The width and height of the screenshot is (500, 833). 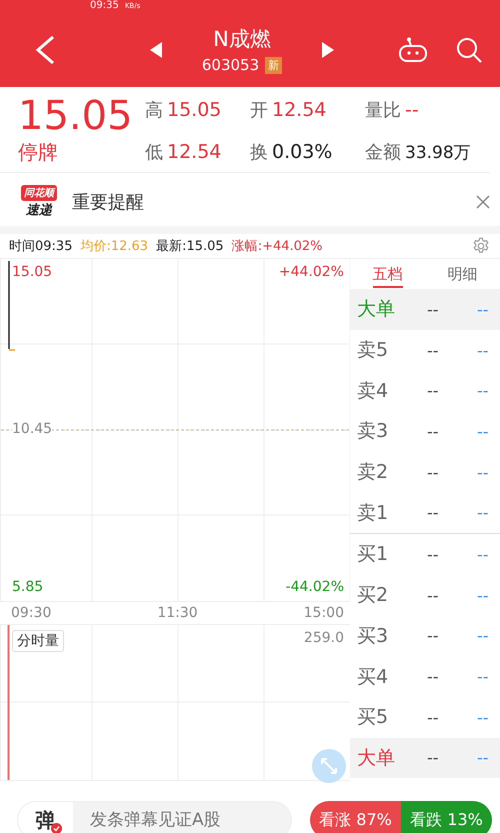 What do you see at coordinates (373, 595) in the screenshot?
I see `order-label: 买2` at bounding box center [373, 595].